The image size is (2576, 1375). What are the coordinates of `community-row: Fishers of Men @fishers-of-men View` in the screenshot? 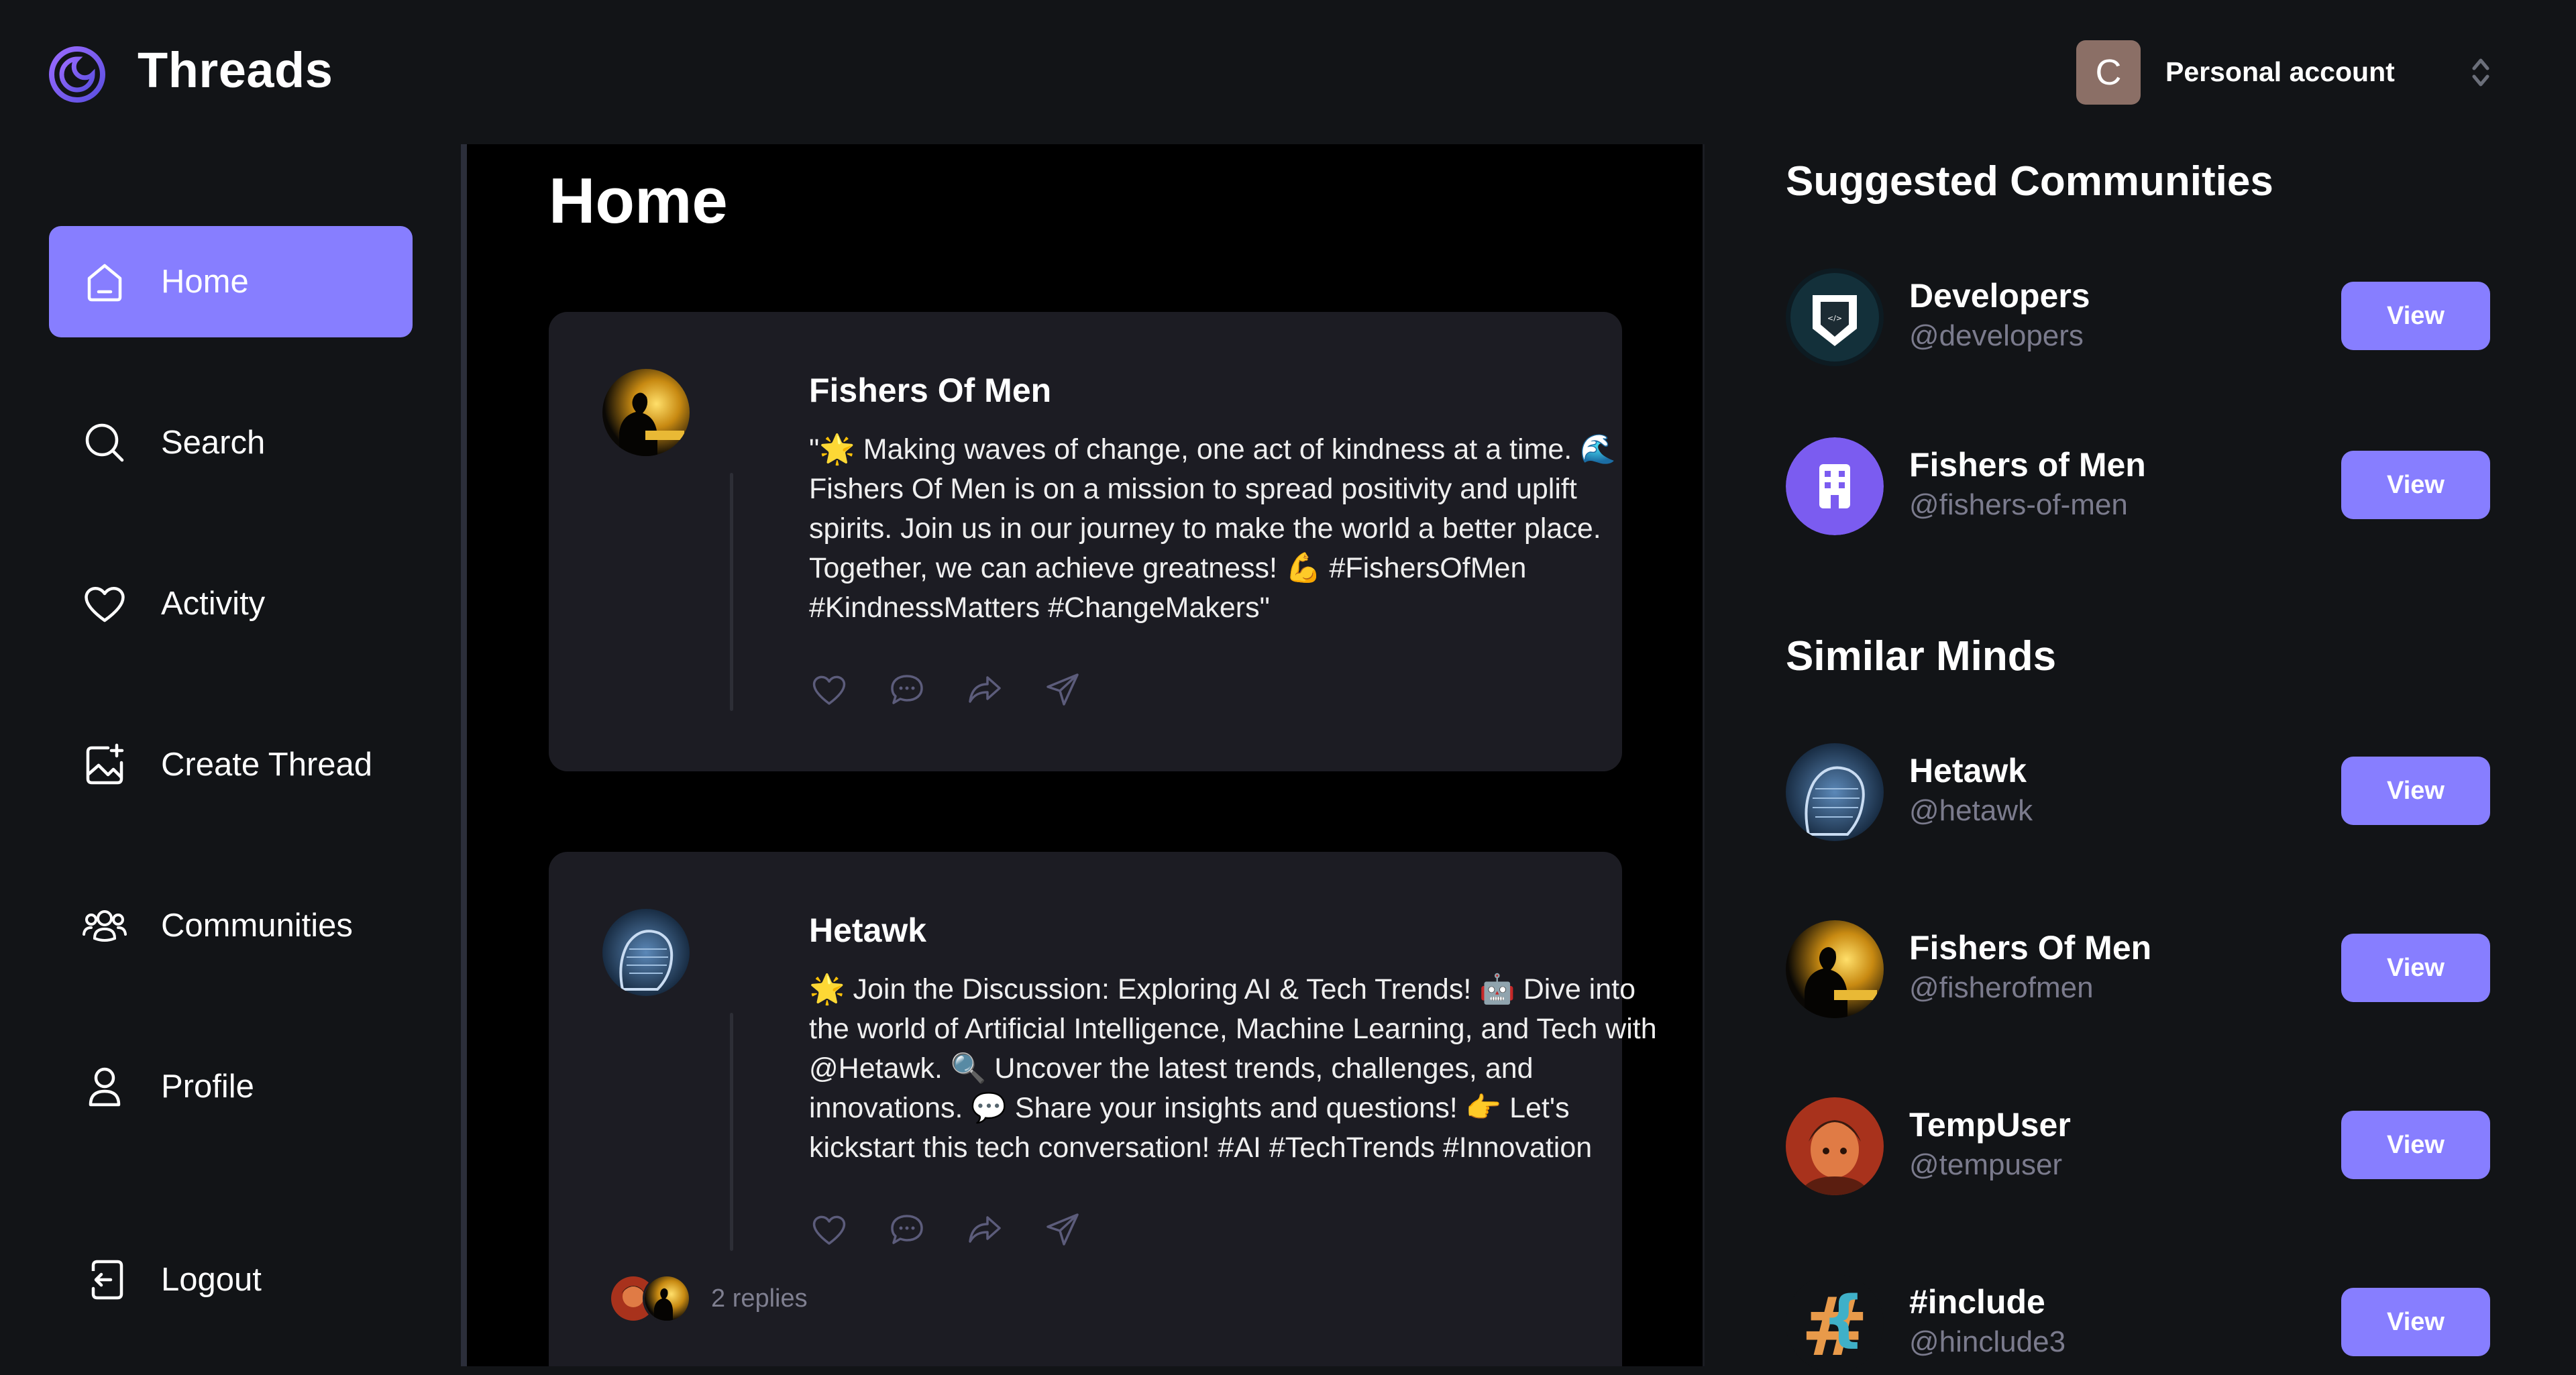 It's located at (2155, 488).